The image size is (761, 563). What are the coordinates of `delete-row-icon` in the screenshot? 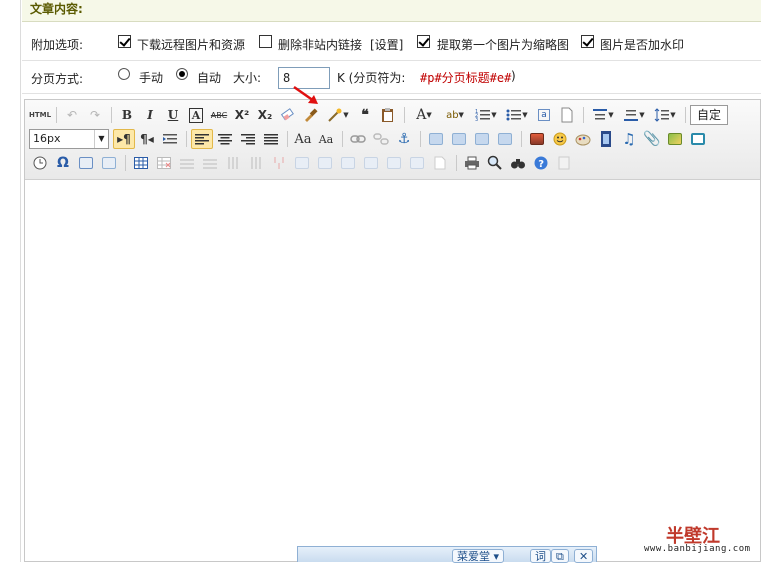 It's located at (210, 163).